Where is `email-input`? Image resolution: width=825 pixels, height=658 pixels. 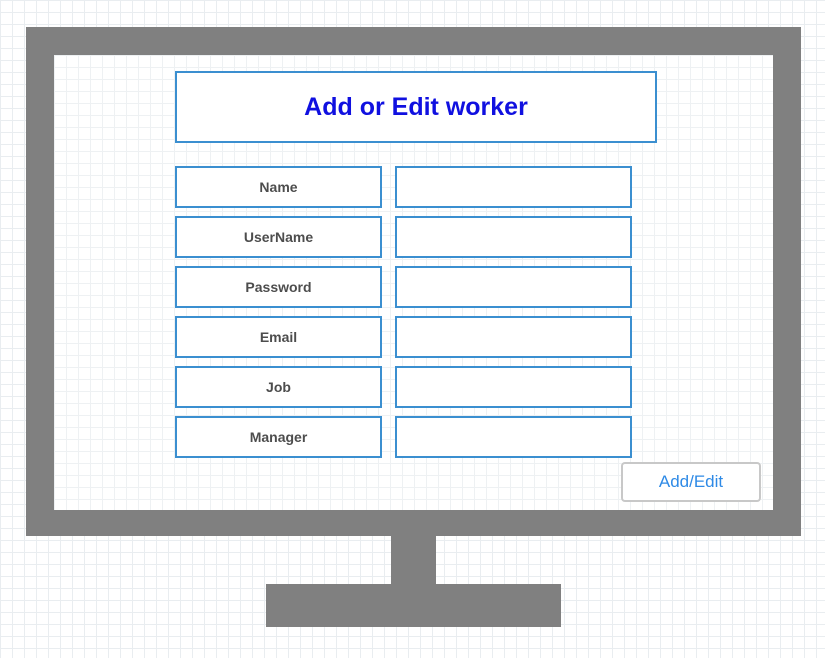 email-input is located at coordinates (513, 337).